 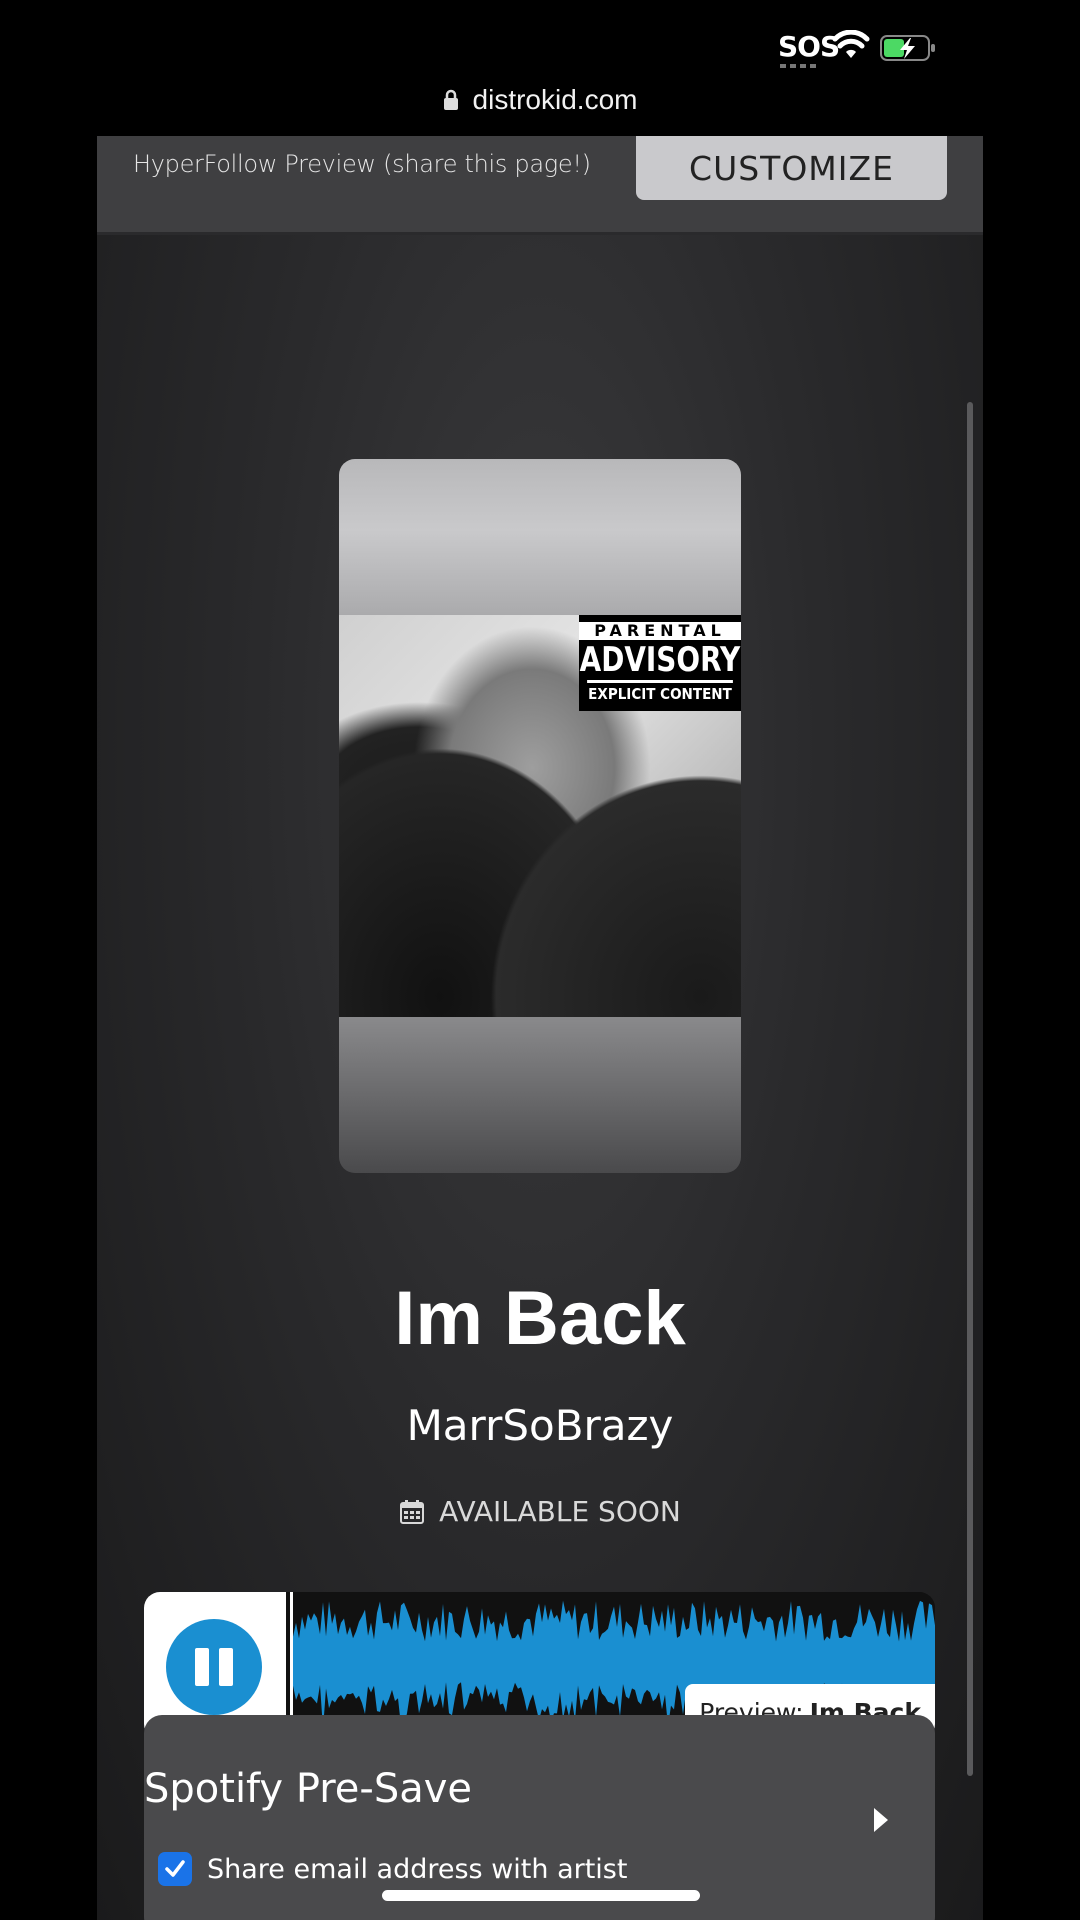 What do you see at coordinates (791, 168) in the screenshot?
I see `customize-button: CUSTOMIZE` at bounding box center [791, 168].